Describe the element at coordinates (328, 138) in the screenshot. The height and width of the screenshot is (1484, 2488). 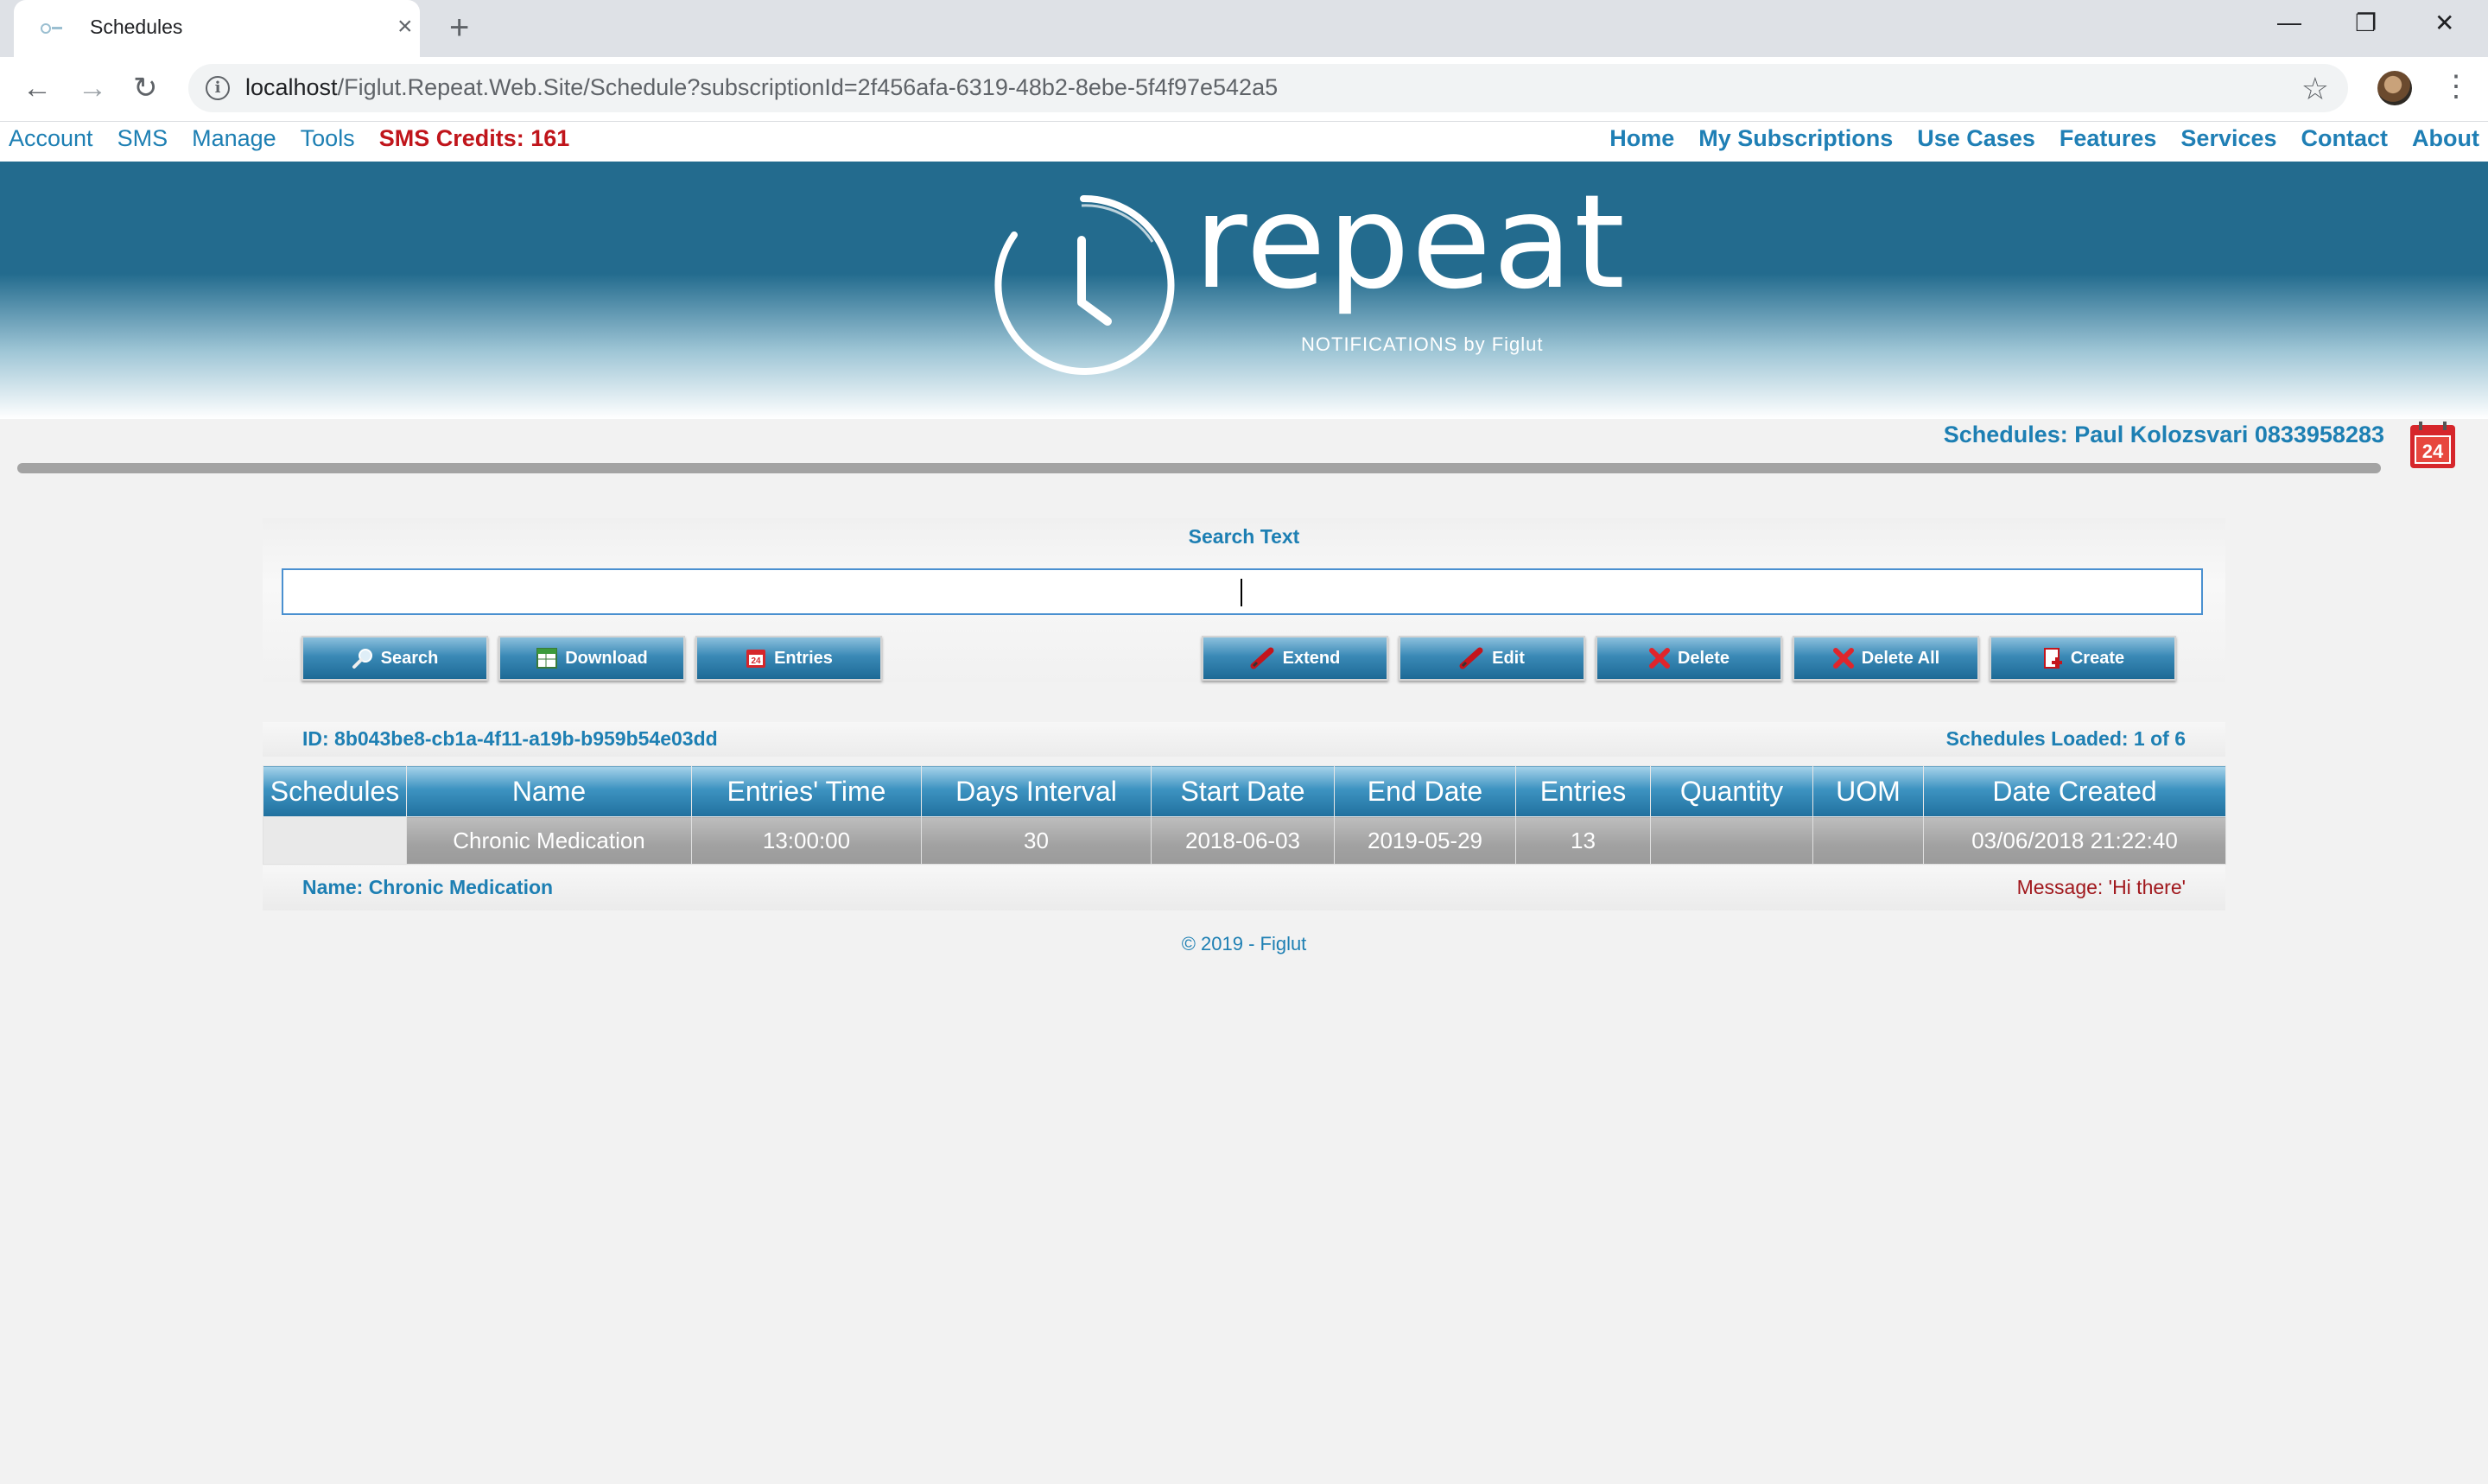
I see `menu-tools: Tools` at that location.